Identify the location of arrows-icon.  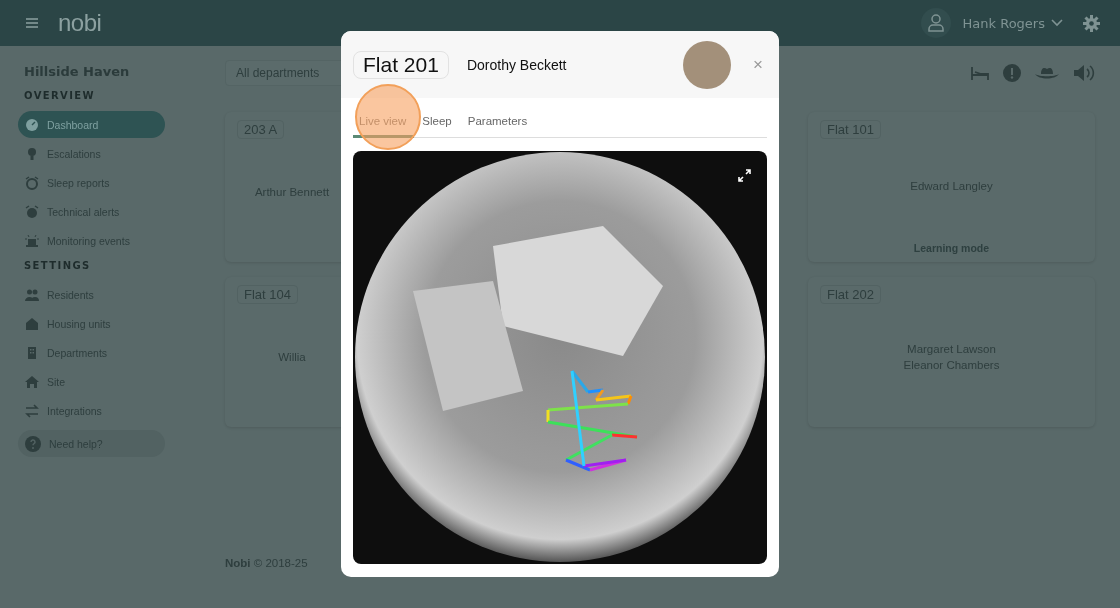
(32, 410).